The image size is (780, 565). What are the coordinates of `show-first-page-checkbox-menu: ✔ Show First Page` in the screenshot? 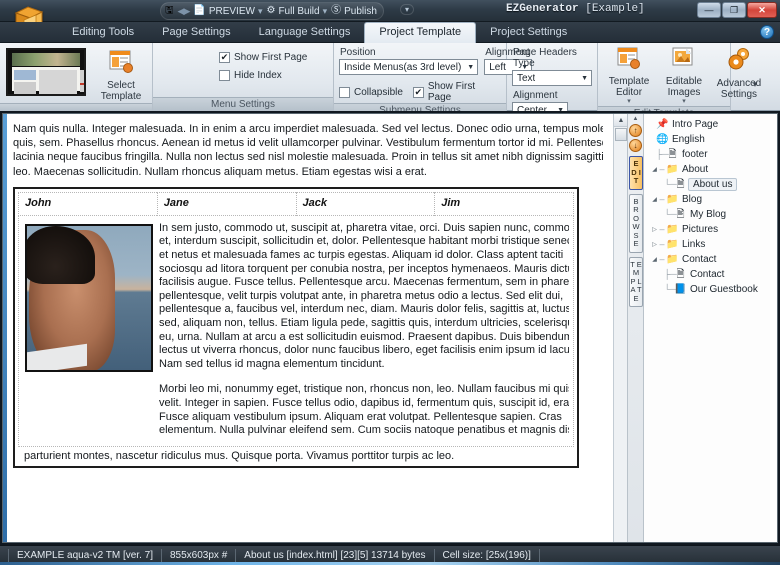 It's located at (263, 57).